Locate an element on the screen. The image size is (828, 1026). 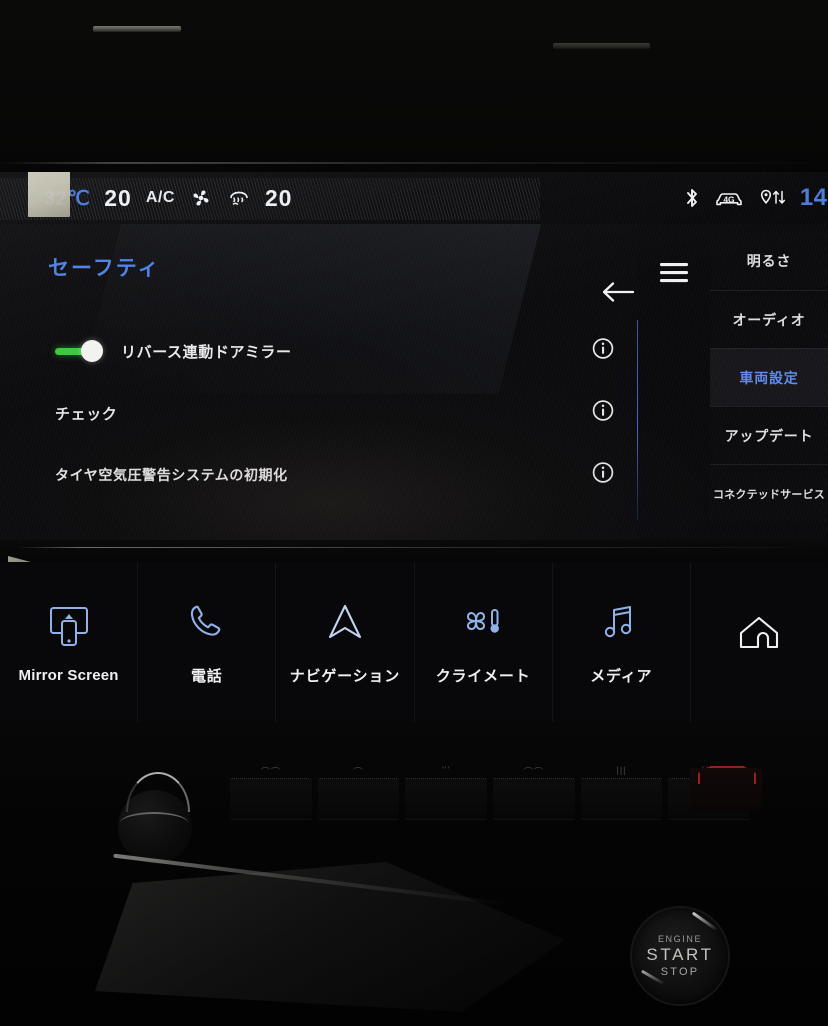
sidebar-item-brightness: 明るさ is located at coordinates (769, 261).